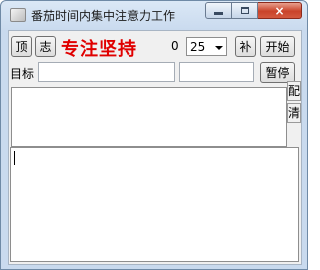 The image size is (320, 270). I want to click on app-icon, so click(18, 15).